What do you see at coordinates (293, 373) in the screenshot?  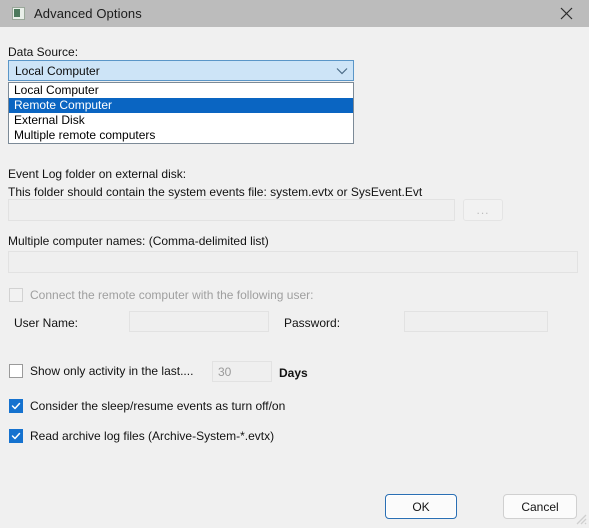 I see `days-label: Days` at bounding box center [293, 373].